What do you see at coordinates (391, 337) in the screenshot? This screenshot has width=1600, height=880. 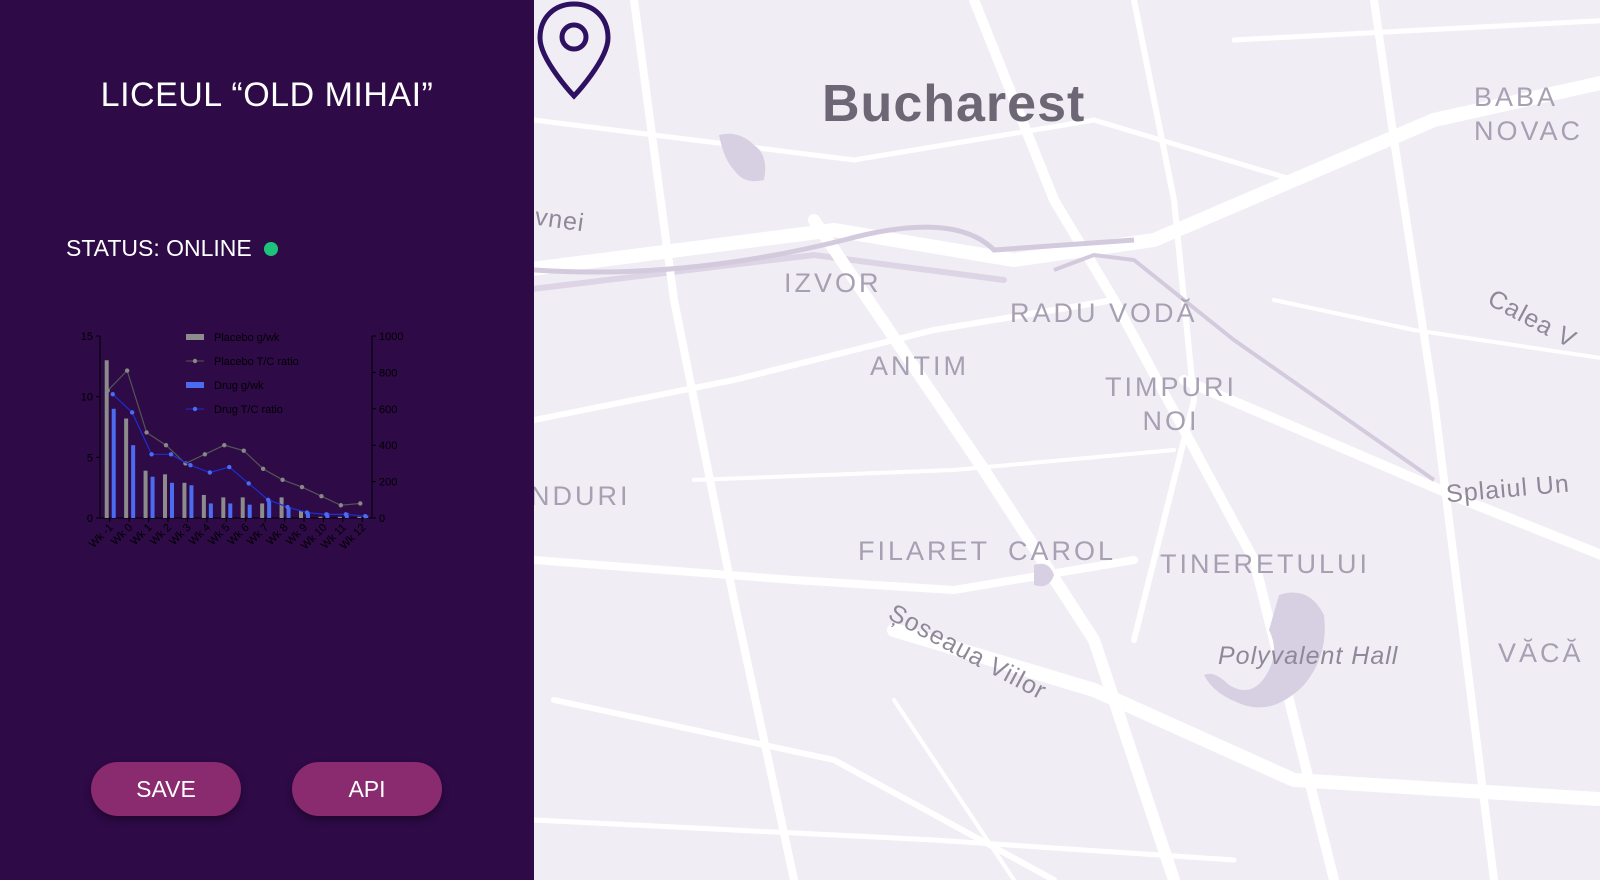 I see `right-tick-label: 1000` at bounding box center [391, 337].